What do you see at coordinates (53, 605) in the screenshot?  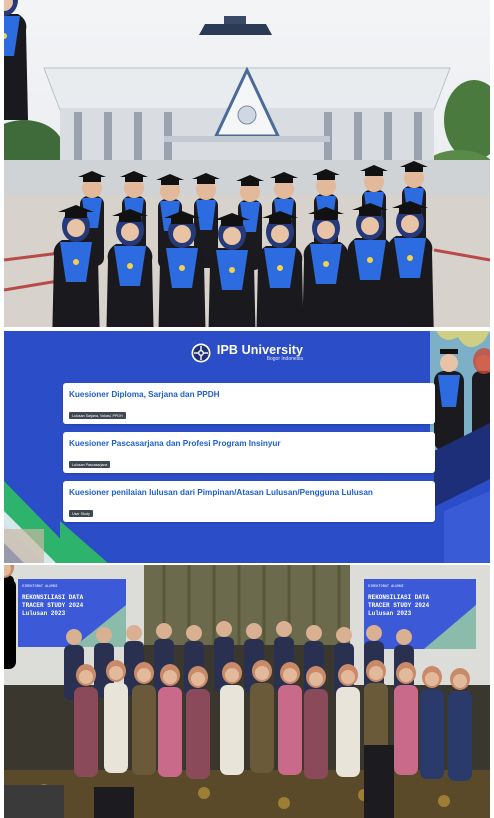 I see `screen-left-line-2: TRACER STUDY 2024` at bounding box center [53, 605].